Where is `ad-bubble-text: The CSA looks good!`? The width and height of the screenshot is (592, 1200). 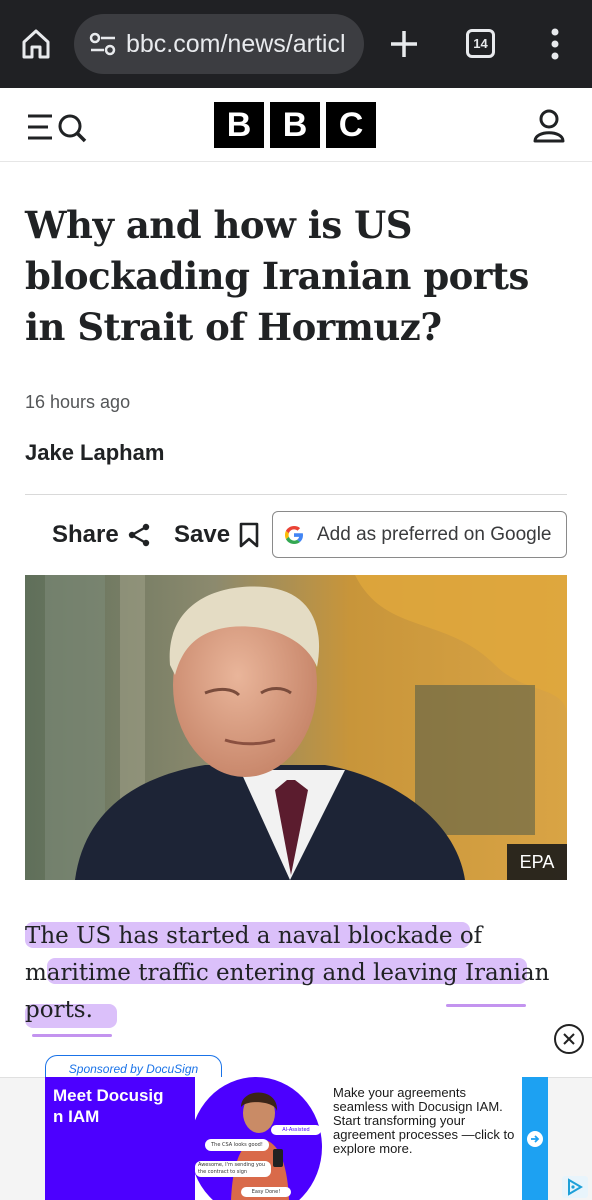
ad-bubble-text: The CSA looks good! is located at coordinates (237, 1145).